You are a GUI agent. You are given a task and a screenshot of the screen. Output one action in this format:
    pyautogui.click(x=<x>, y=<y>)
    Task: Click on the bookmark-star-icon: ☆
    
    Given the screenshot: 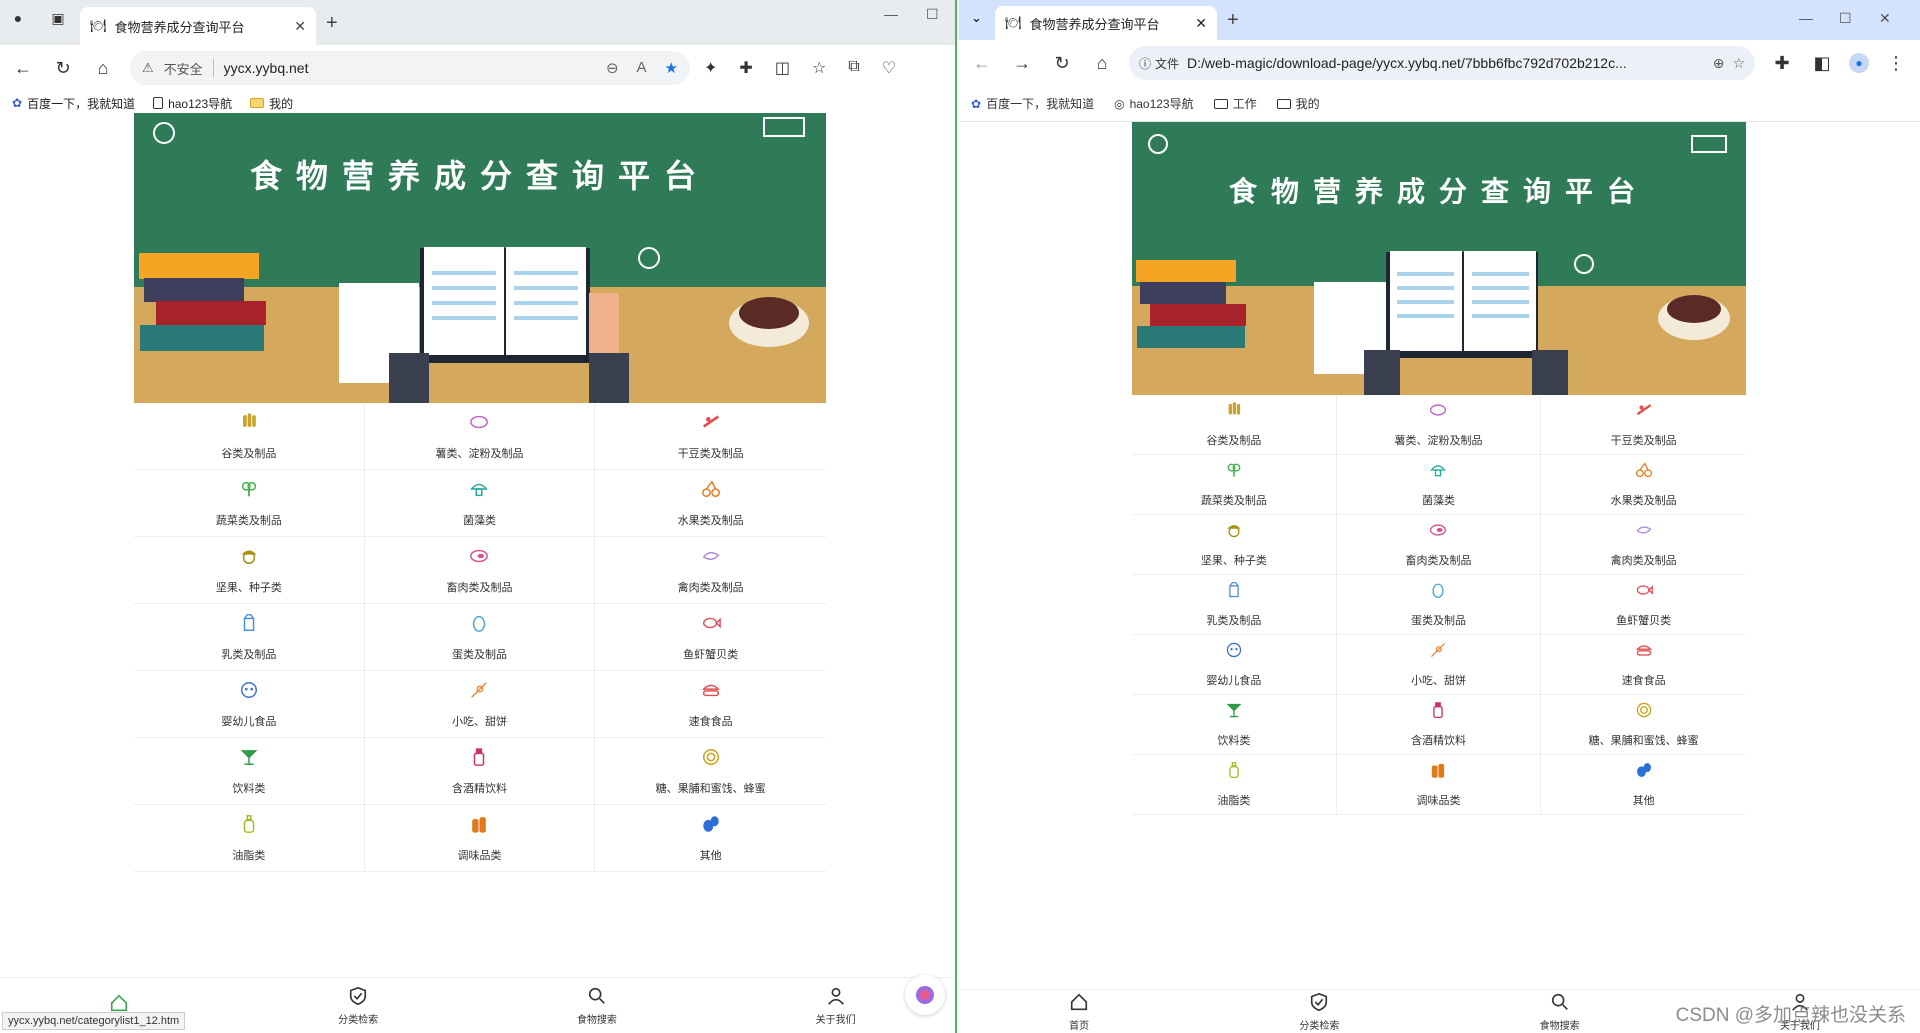 What is the action you would take?
    pyautogui.click(x=1738, y=63)
    